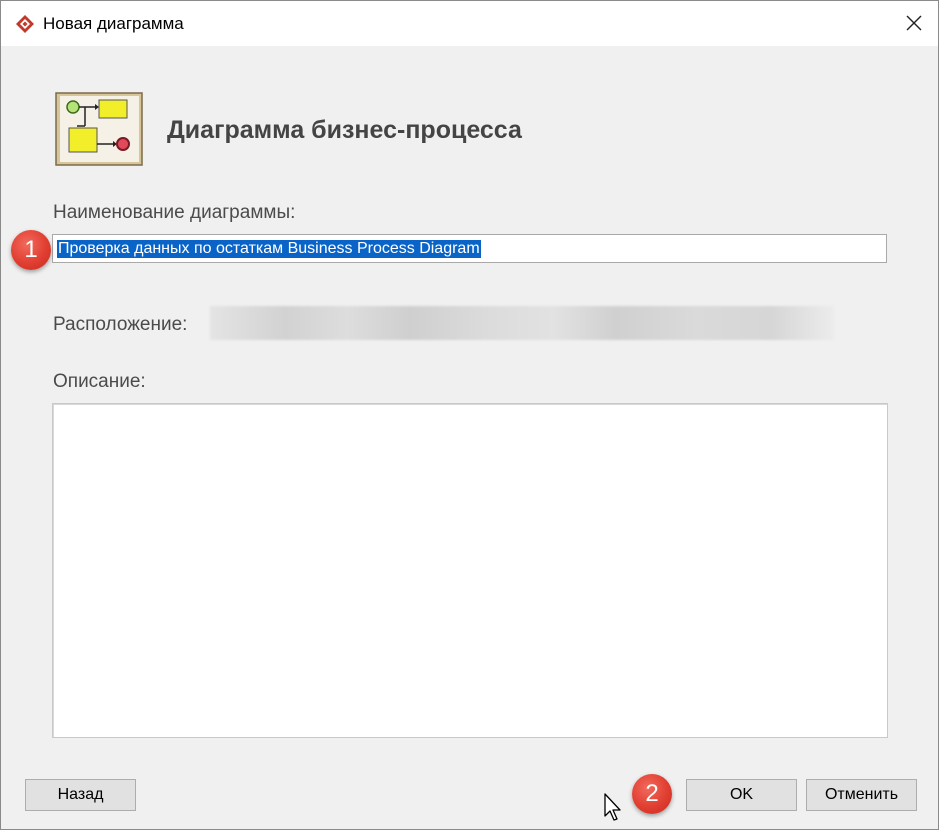 This screenshot has width=939, height=830. I want to click on mouse-cursor-icon, so click(612, 807).